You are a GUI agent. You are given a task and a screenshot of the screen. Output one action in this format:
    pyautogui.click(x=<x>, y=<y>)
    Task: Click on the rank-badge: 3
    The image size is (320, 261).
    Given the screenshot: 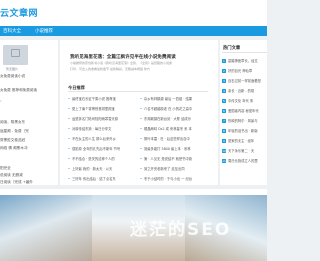 What is the action you would take?
    pyautogui.click(x=224, y=81)
    